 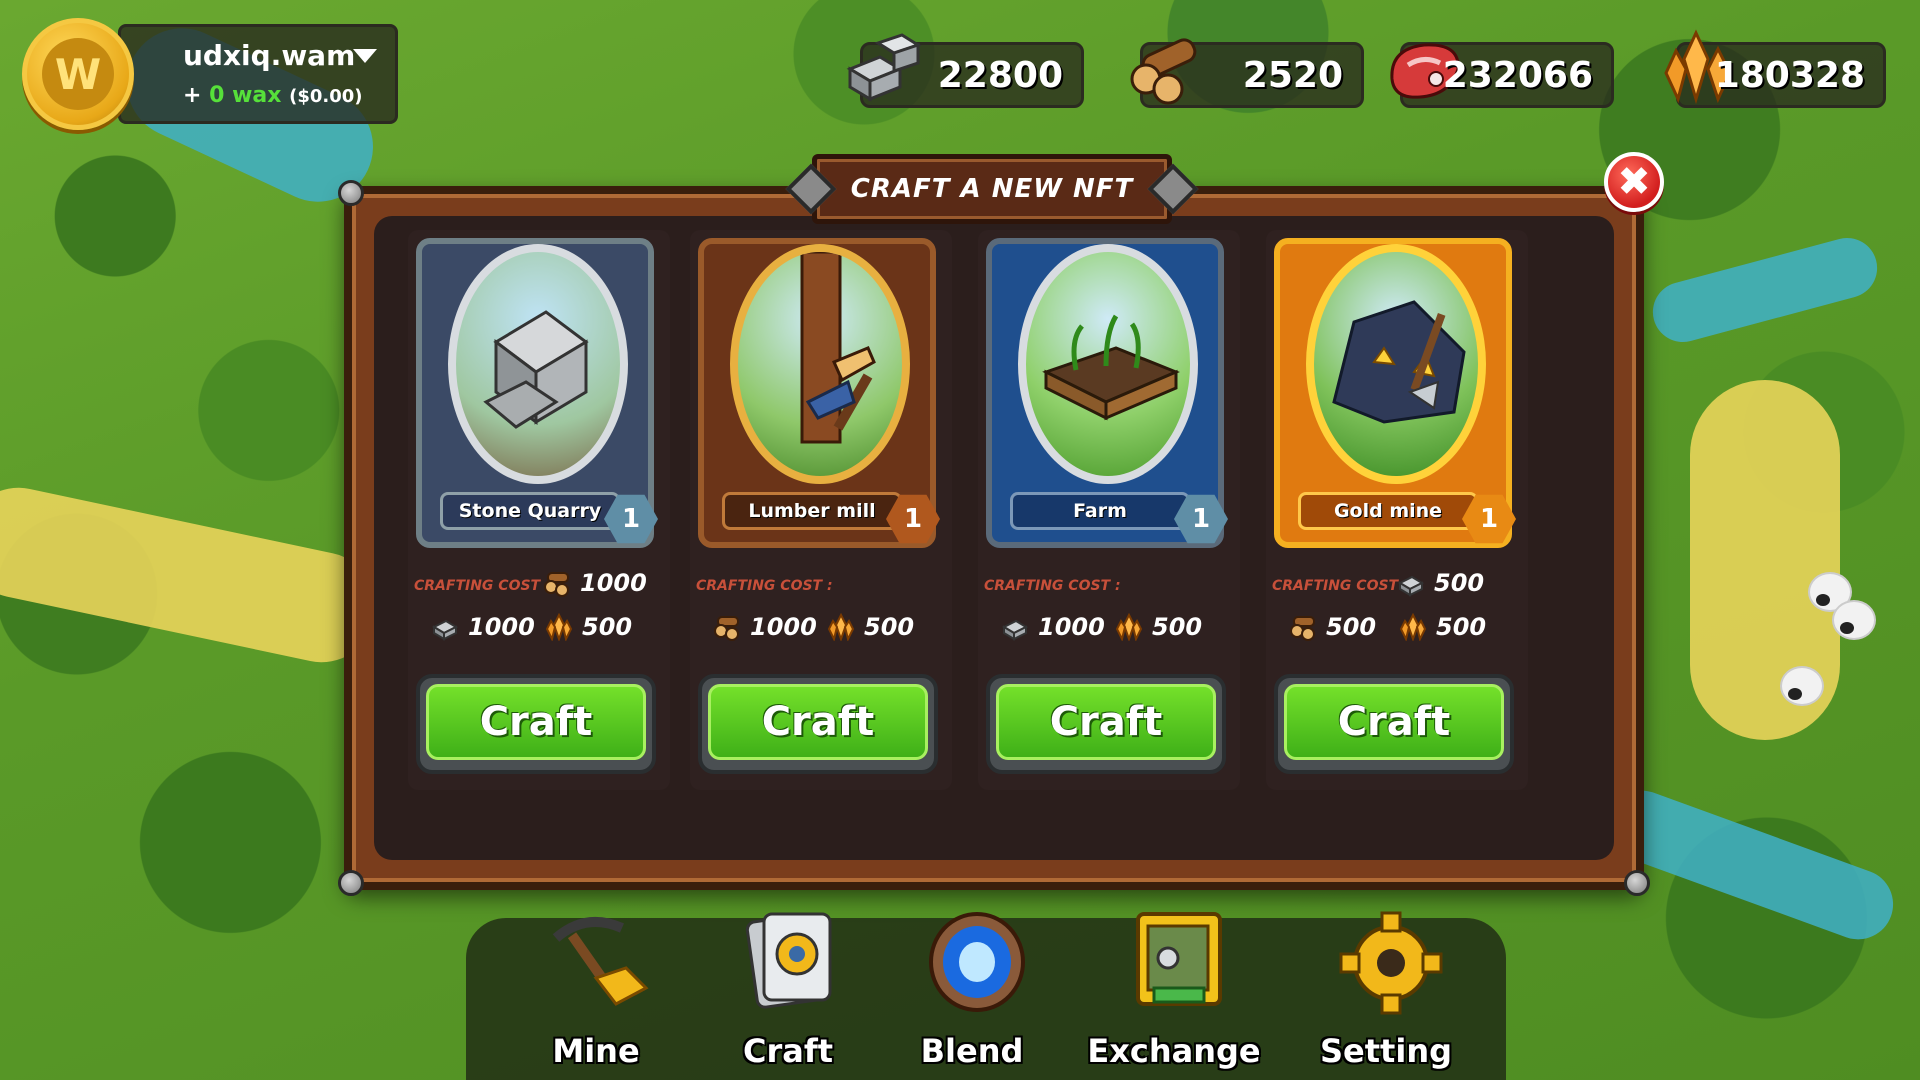 I want to click on nft-card: Gold mine 1, so click(x=1395, y=393).